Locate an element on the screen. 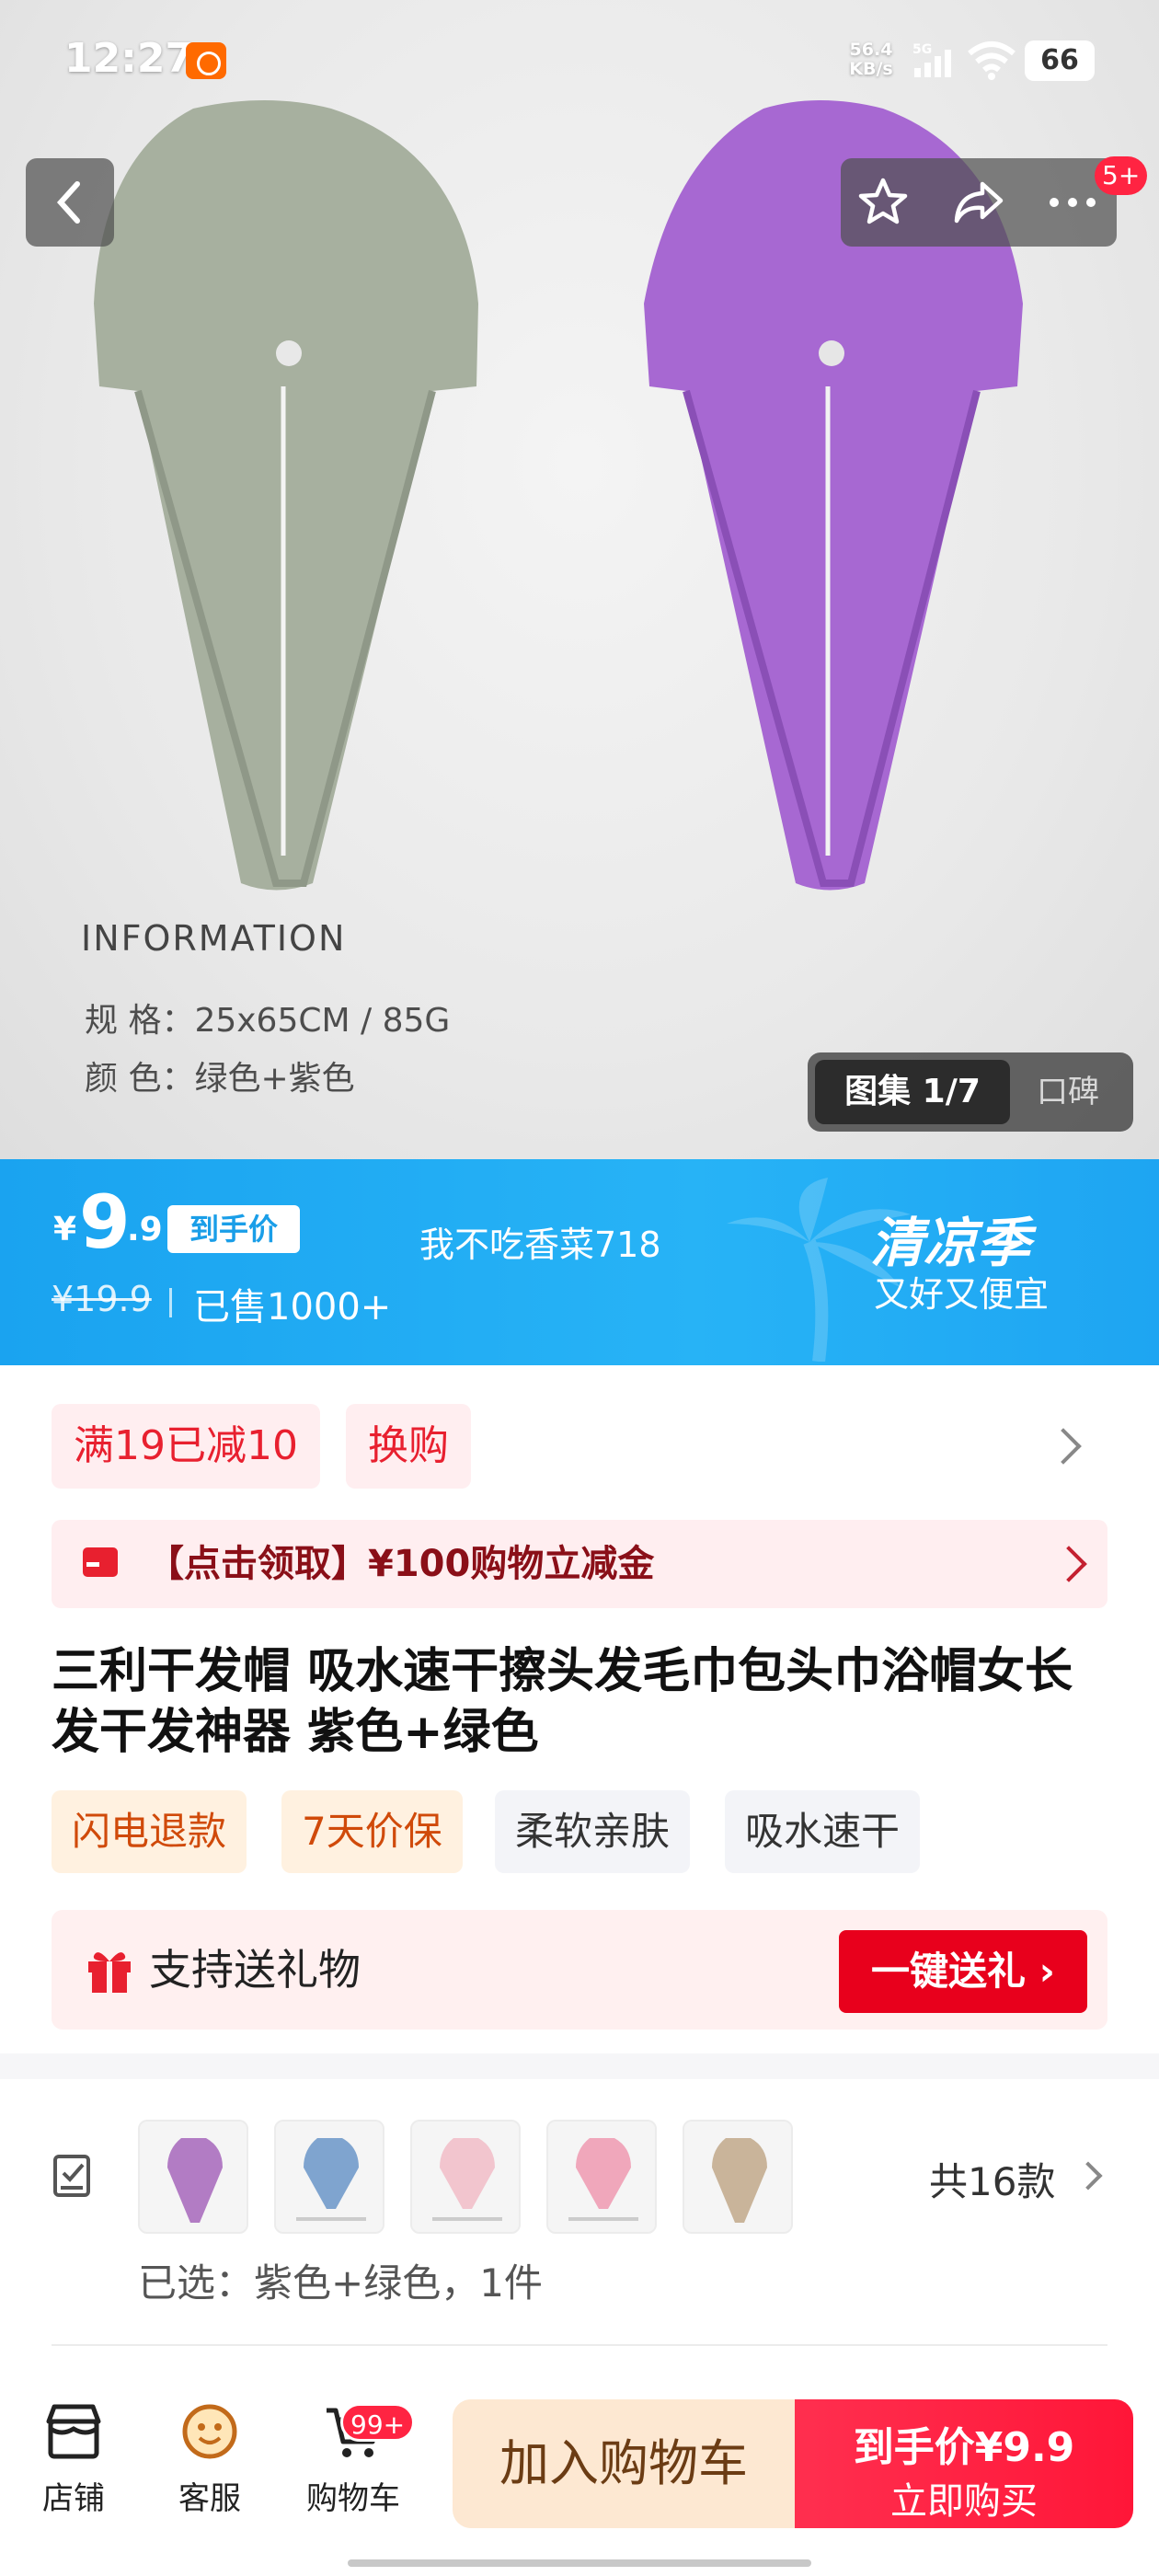 This screenshot has width=1159, height=2576. service-chip-price-protect: 7天价保 is located at coordinates (372, 1831).